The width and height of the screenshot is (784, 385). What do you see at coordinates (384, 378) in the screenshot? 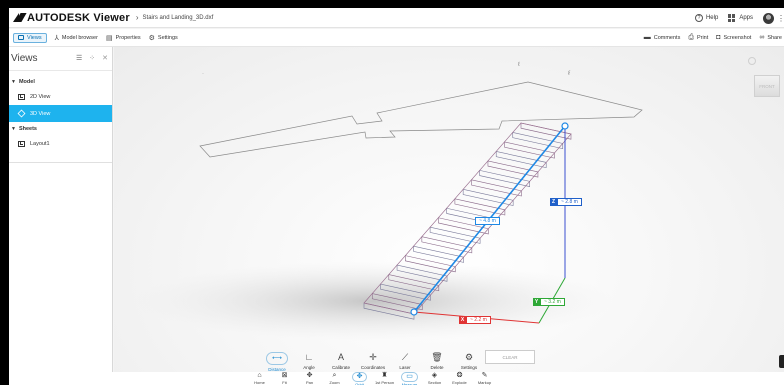
I see `nav-tool-first-person: ♜ 1st Person` at bounding box center [384, 378].